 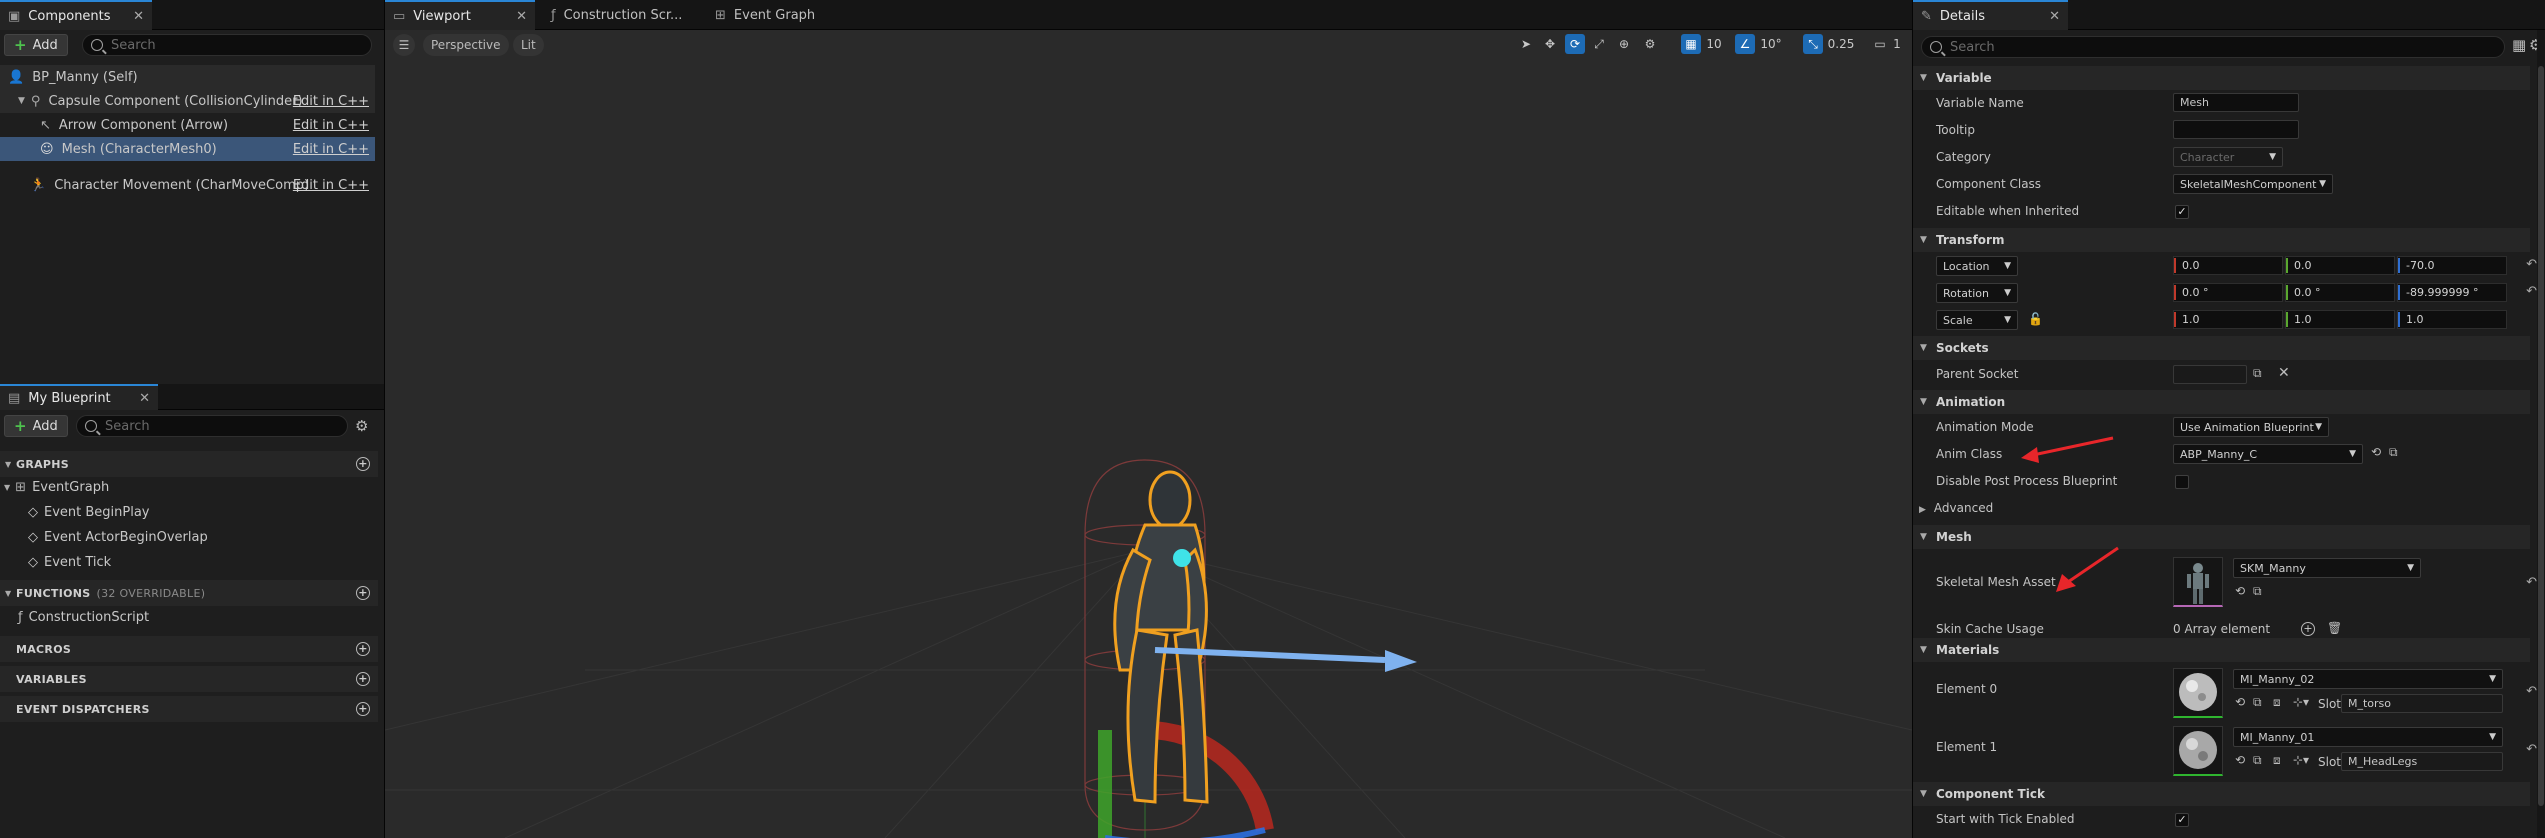 What do you see at coordinates (1977, 293) in the screenshot?
I see `rotation-mode-dropdown: Rotation ▼` at bounding box center [1977, 293].